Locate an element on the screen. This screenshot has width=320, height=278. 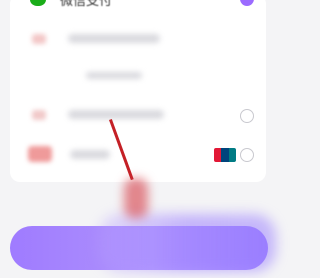
payment-option-wechat: 微信支付 is located at coordinates (138, 4).